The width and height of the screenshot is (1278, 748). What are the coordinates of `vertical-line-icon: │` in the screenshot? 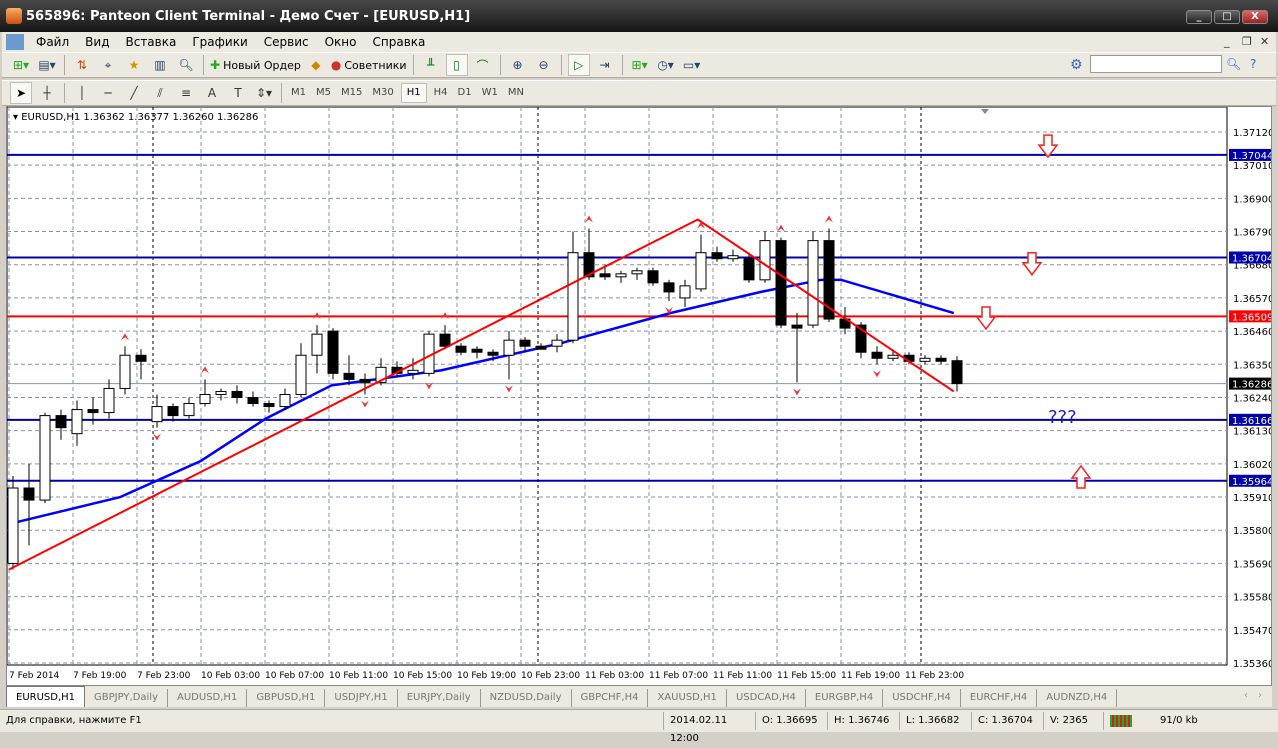 It's located at (82, 93).